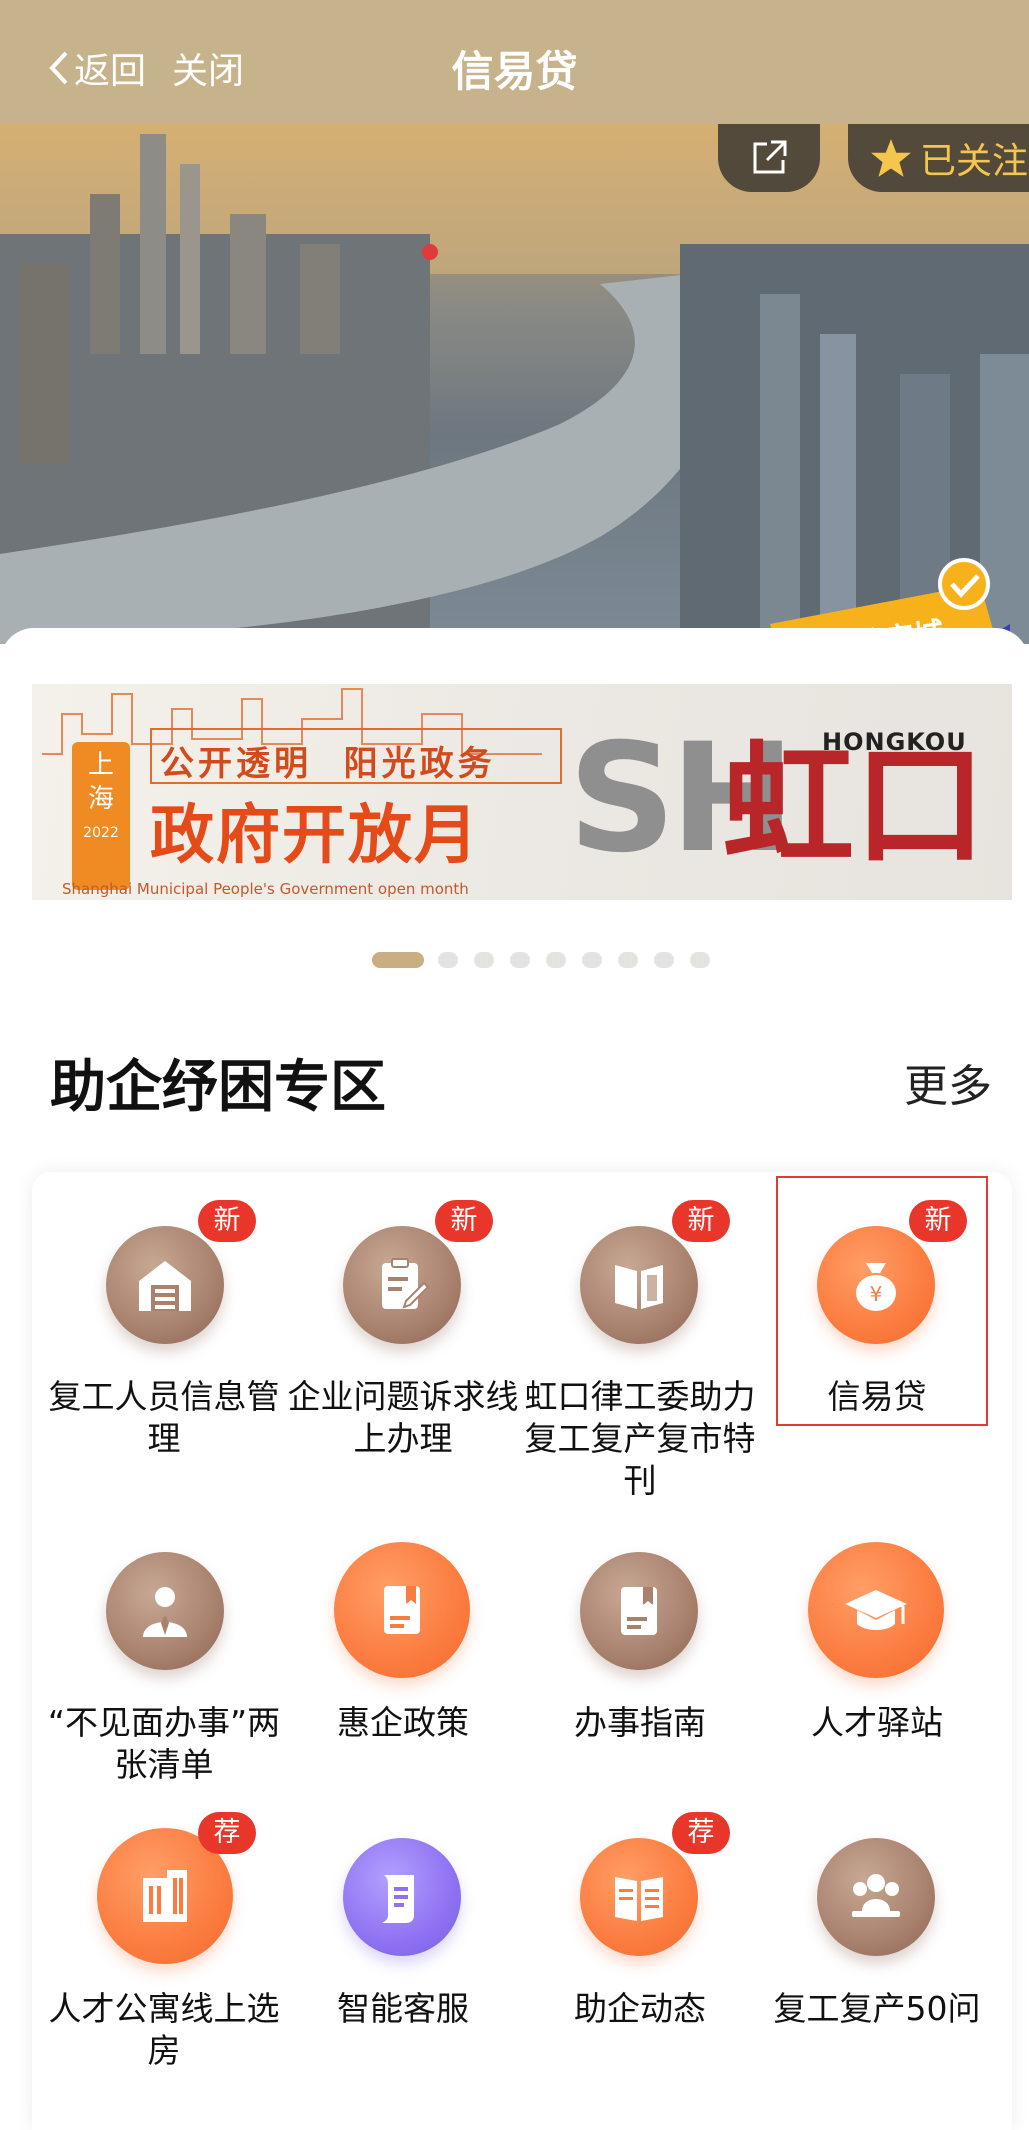 Image resolution: width=1029 pixels, height=2130 pixels. What do you see at coordinates (891, 158) in the screenshot?
I see `star-icon` at bounding box center [891, 158].